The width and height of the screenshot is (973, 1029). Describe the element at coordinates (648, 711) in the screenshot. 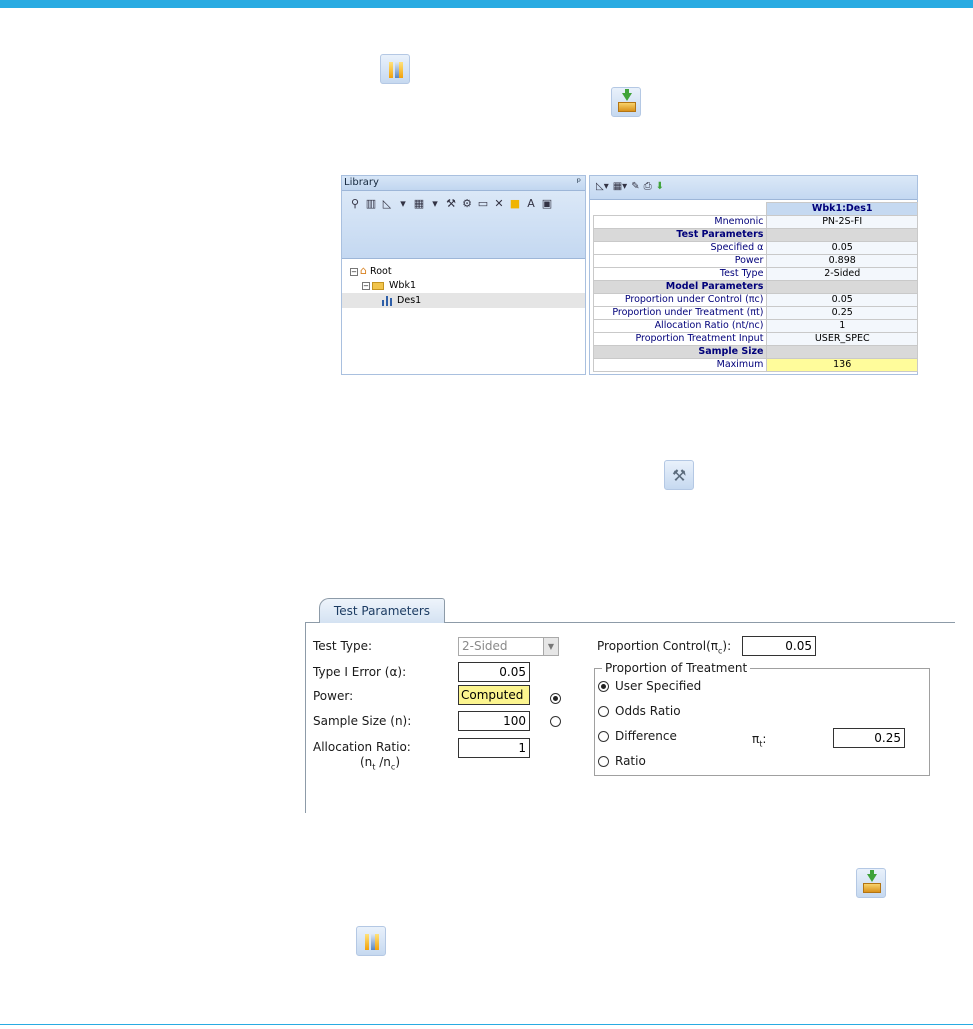

I see `odds-ratio-label: Odds Ratio` at that location.